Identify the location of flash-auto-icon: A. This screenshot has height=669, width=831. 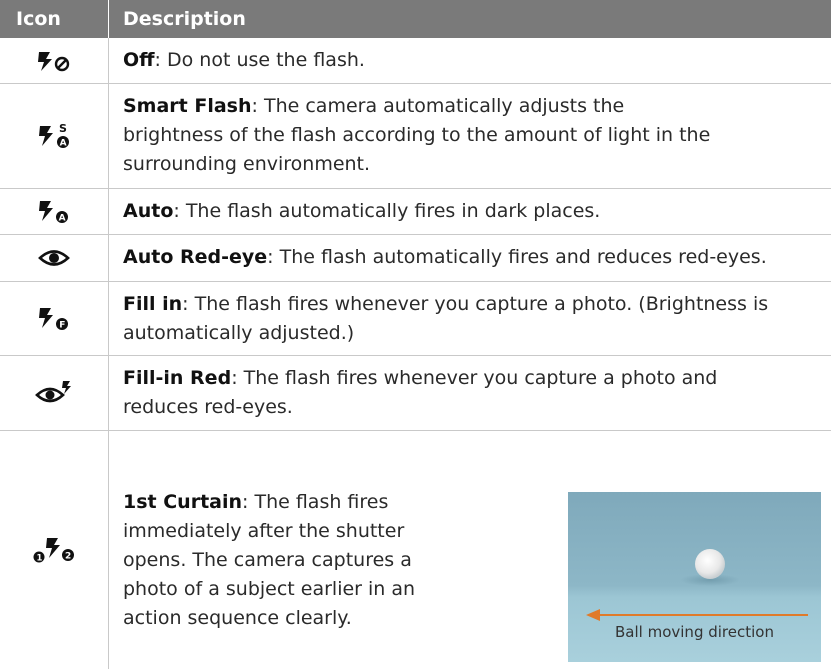
(53, 211).